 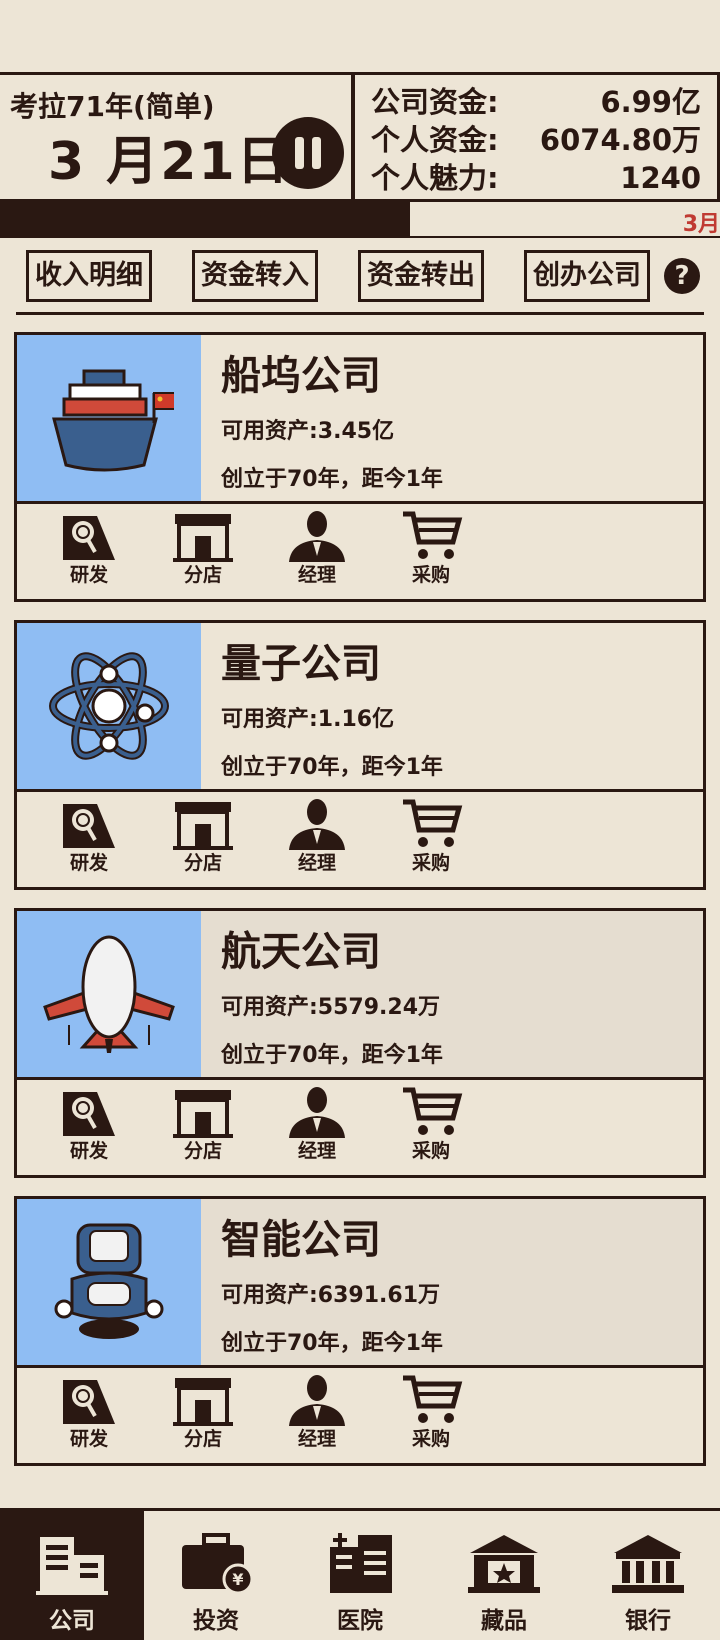 I want to click on fund-value: 6.99亿, so click(x=650, y=102).